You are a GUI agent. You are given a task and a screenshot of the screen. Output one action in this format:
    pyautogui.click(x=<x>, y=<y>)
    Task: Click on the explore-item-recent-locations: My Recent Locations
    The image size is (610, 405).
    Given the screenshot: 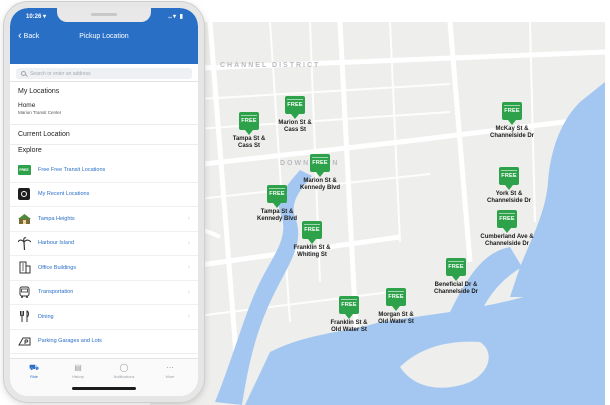 What is the action you would take?
    pyautogui.click(x=104, y=195)
    